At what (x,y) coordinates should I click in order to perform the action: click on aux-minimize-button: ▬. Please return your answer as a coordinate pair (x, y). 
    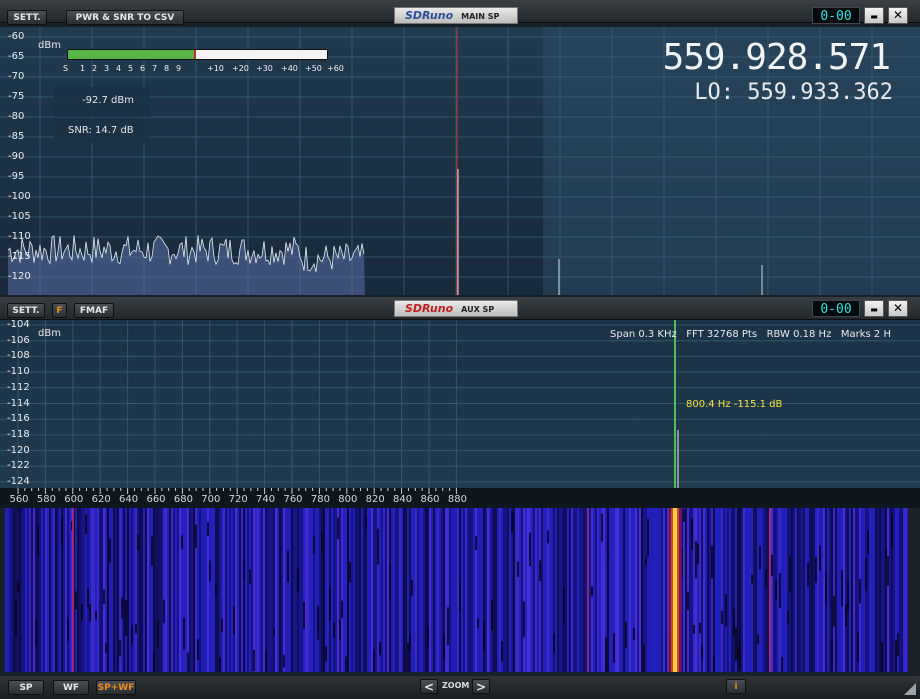
    Looking at the image, I should click on (874, 308).